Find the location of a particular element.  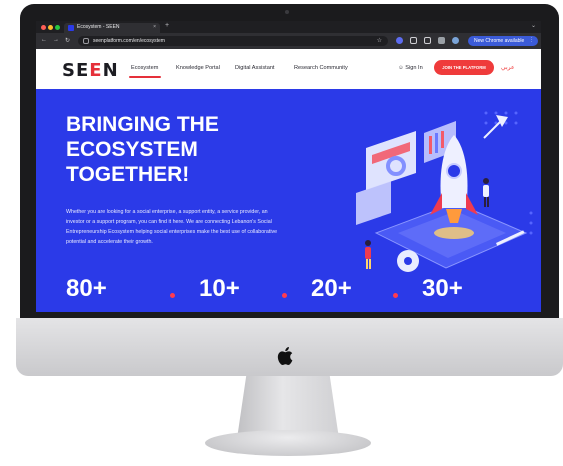

back-icon: ← is located at coordinates (44, 40).